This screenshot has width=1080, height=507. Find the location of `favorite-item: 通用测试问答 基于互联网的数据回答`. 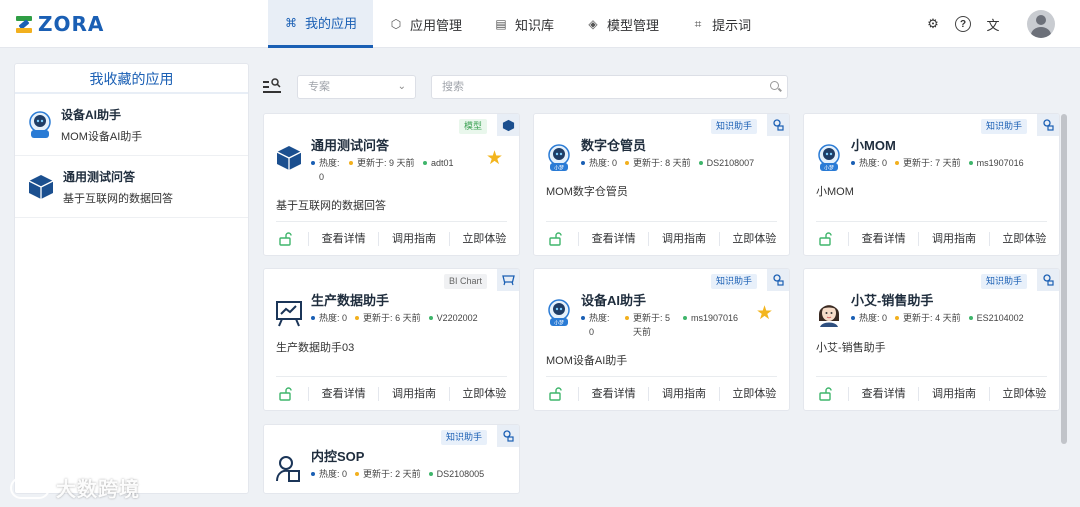

favorite-item: 通用测试问答 基于互联网的数据回答 is located at coordinates (131, 187).